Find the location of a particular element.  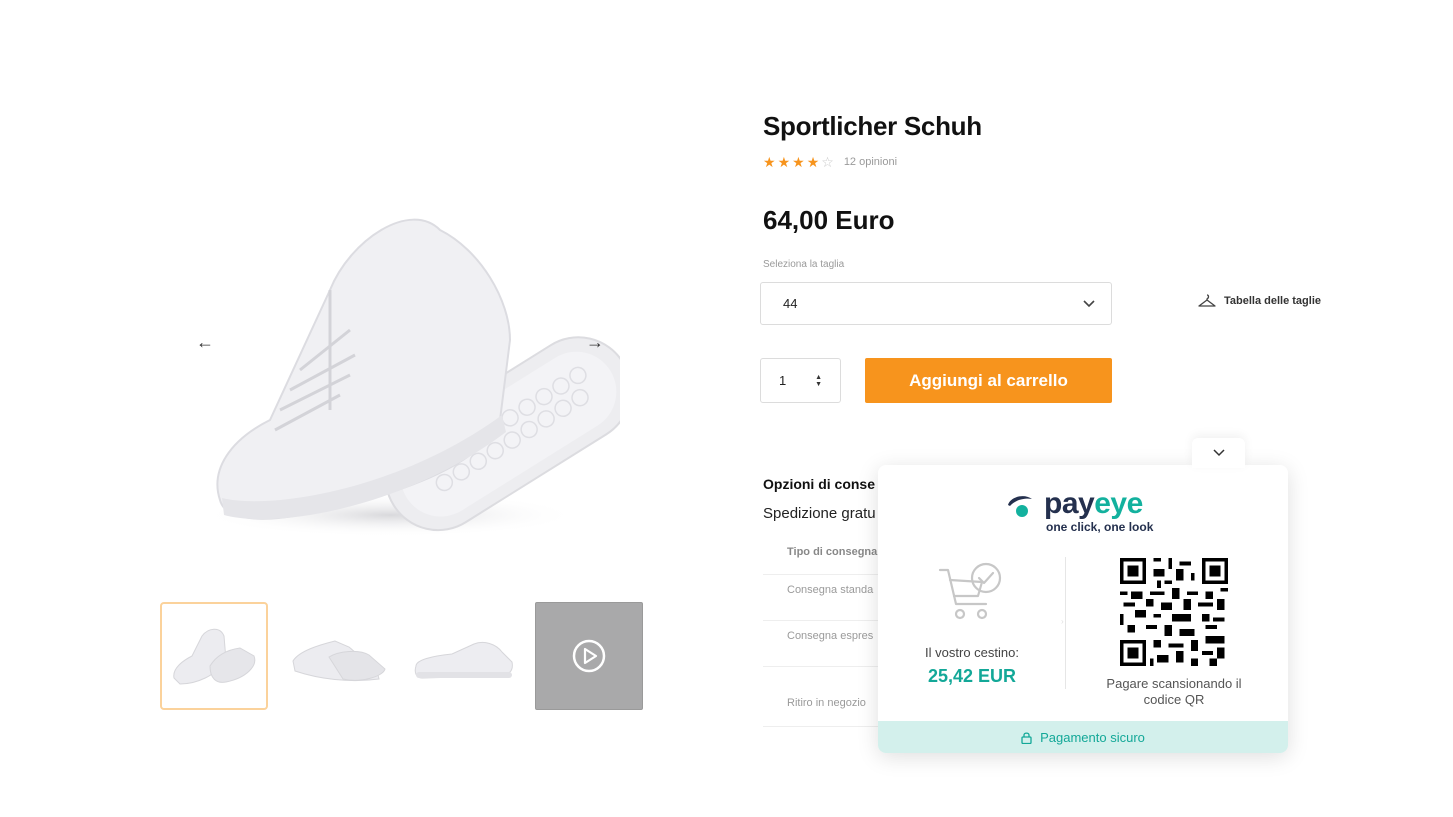

quantity-value: 1 is located at coordinates (783, 380).